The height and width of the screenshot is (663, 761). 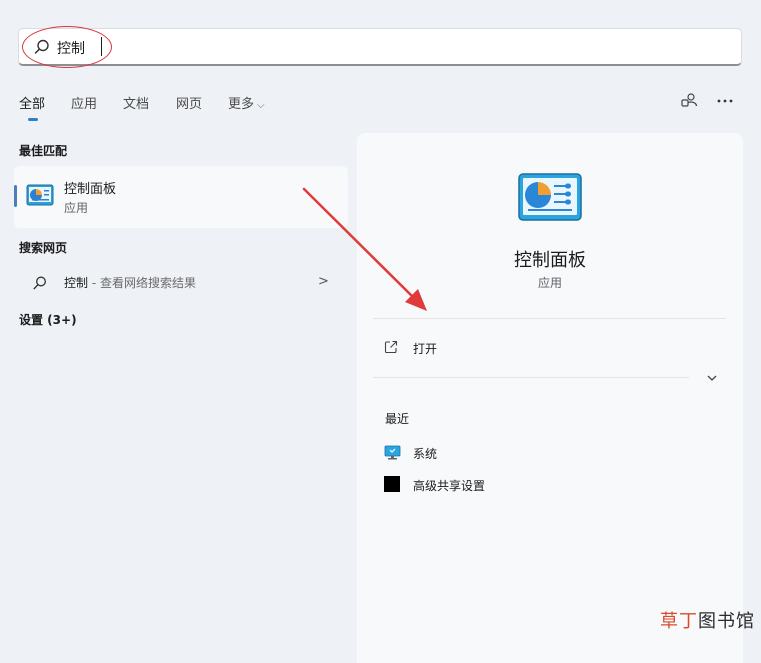 I want to click on watermark: 草丁图书馆, so click(x=707, y=620).